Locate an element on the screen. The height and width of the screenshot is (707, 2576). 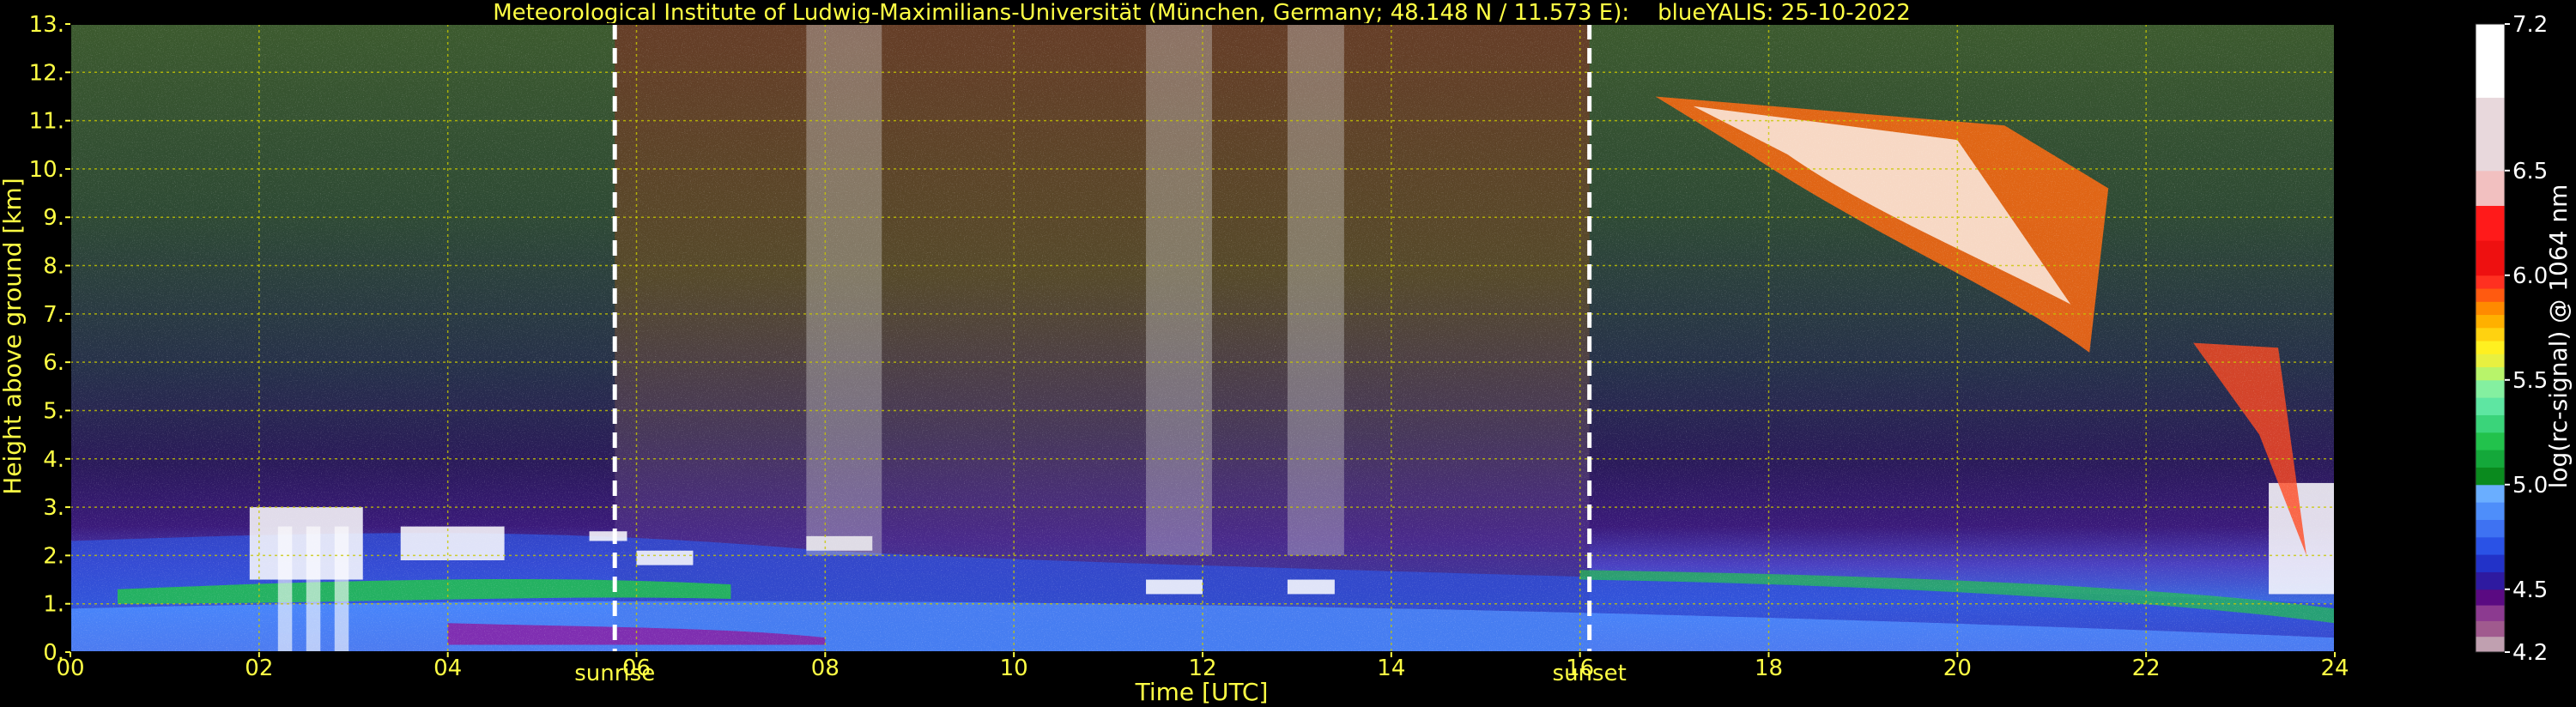
y-tick-label: 8. is located at coordinates (53, 267).